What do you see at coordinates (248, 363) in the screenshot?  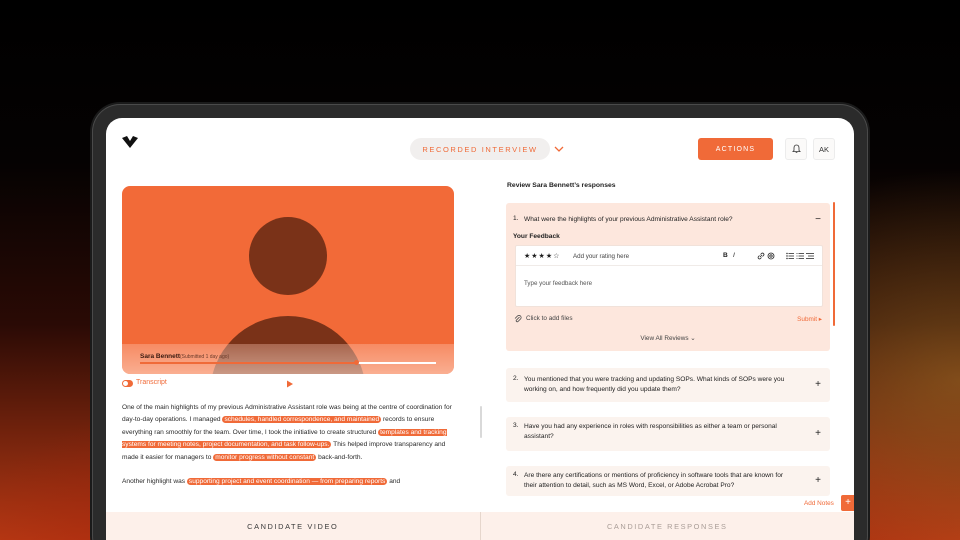 I see `video-progress-fill` at bounding box center [248, 363].